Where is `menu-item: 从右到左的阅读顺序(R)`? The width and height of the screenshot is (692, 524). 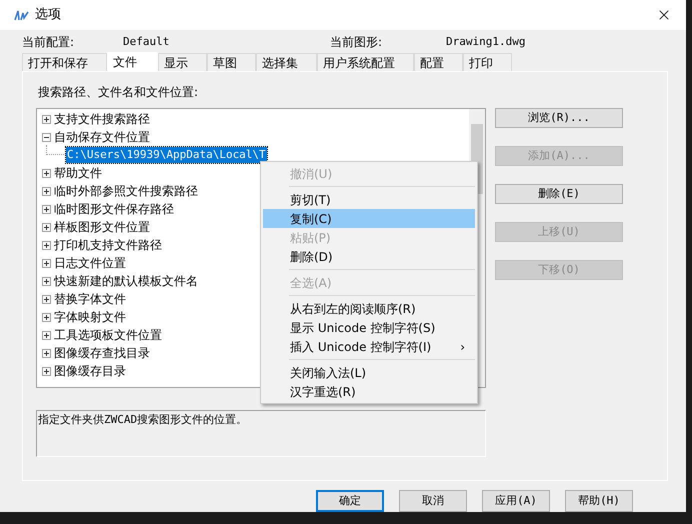 menu-item: 从右到左的阅读顺序(R) is located at coordinates (369, 308).